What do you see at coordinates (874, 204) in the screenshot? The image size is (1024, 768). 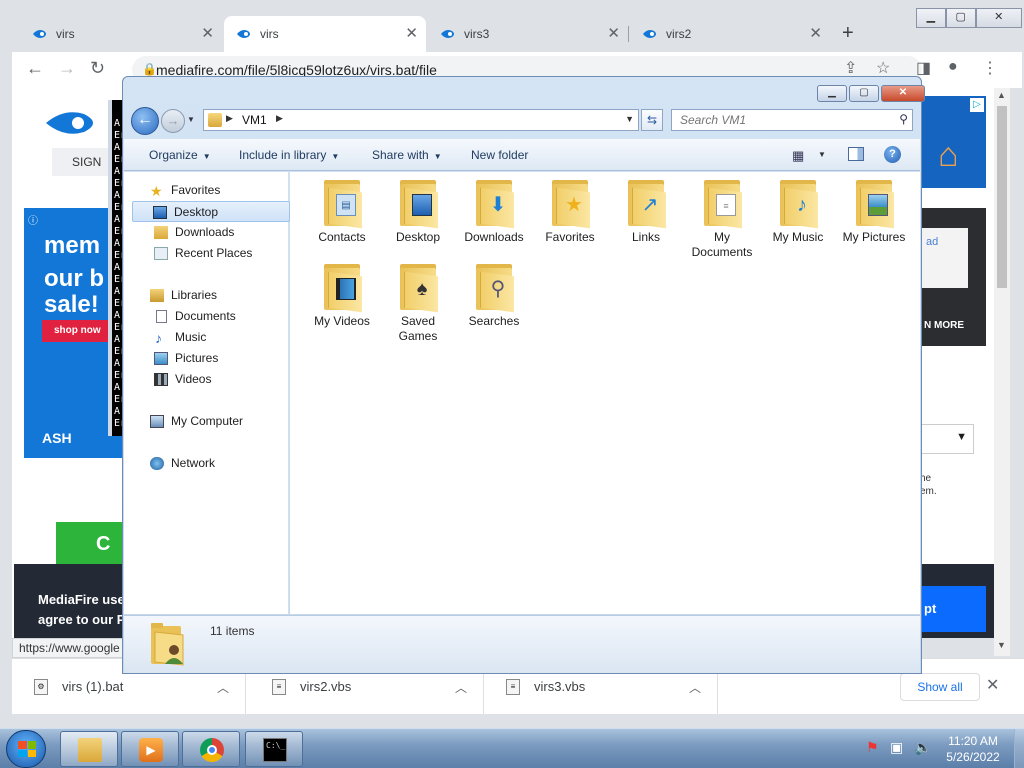 I see `pictures-folder-icon` at bounding box center [874, 204].